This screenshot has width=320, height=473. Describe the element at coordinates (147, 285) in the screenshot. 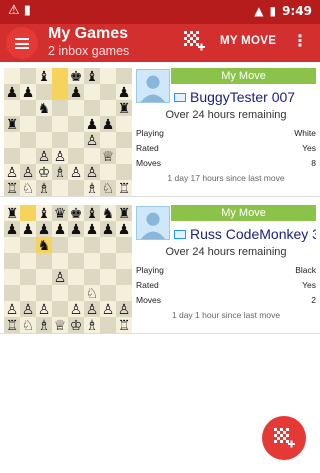

I see `rated-label: Rated` at that location.